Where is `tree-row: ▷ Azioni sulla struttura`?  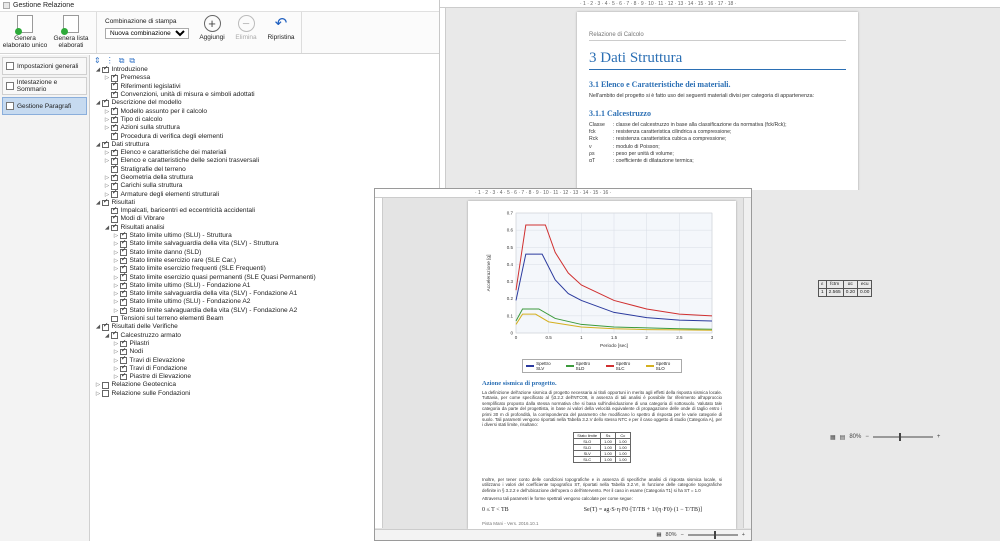 tree-row: ▷ Azioni sulla struttura is located at coordinates (265, 127).